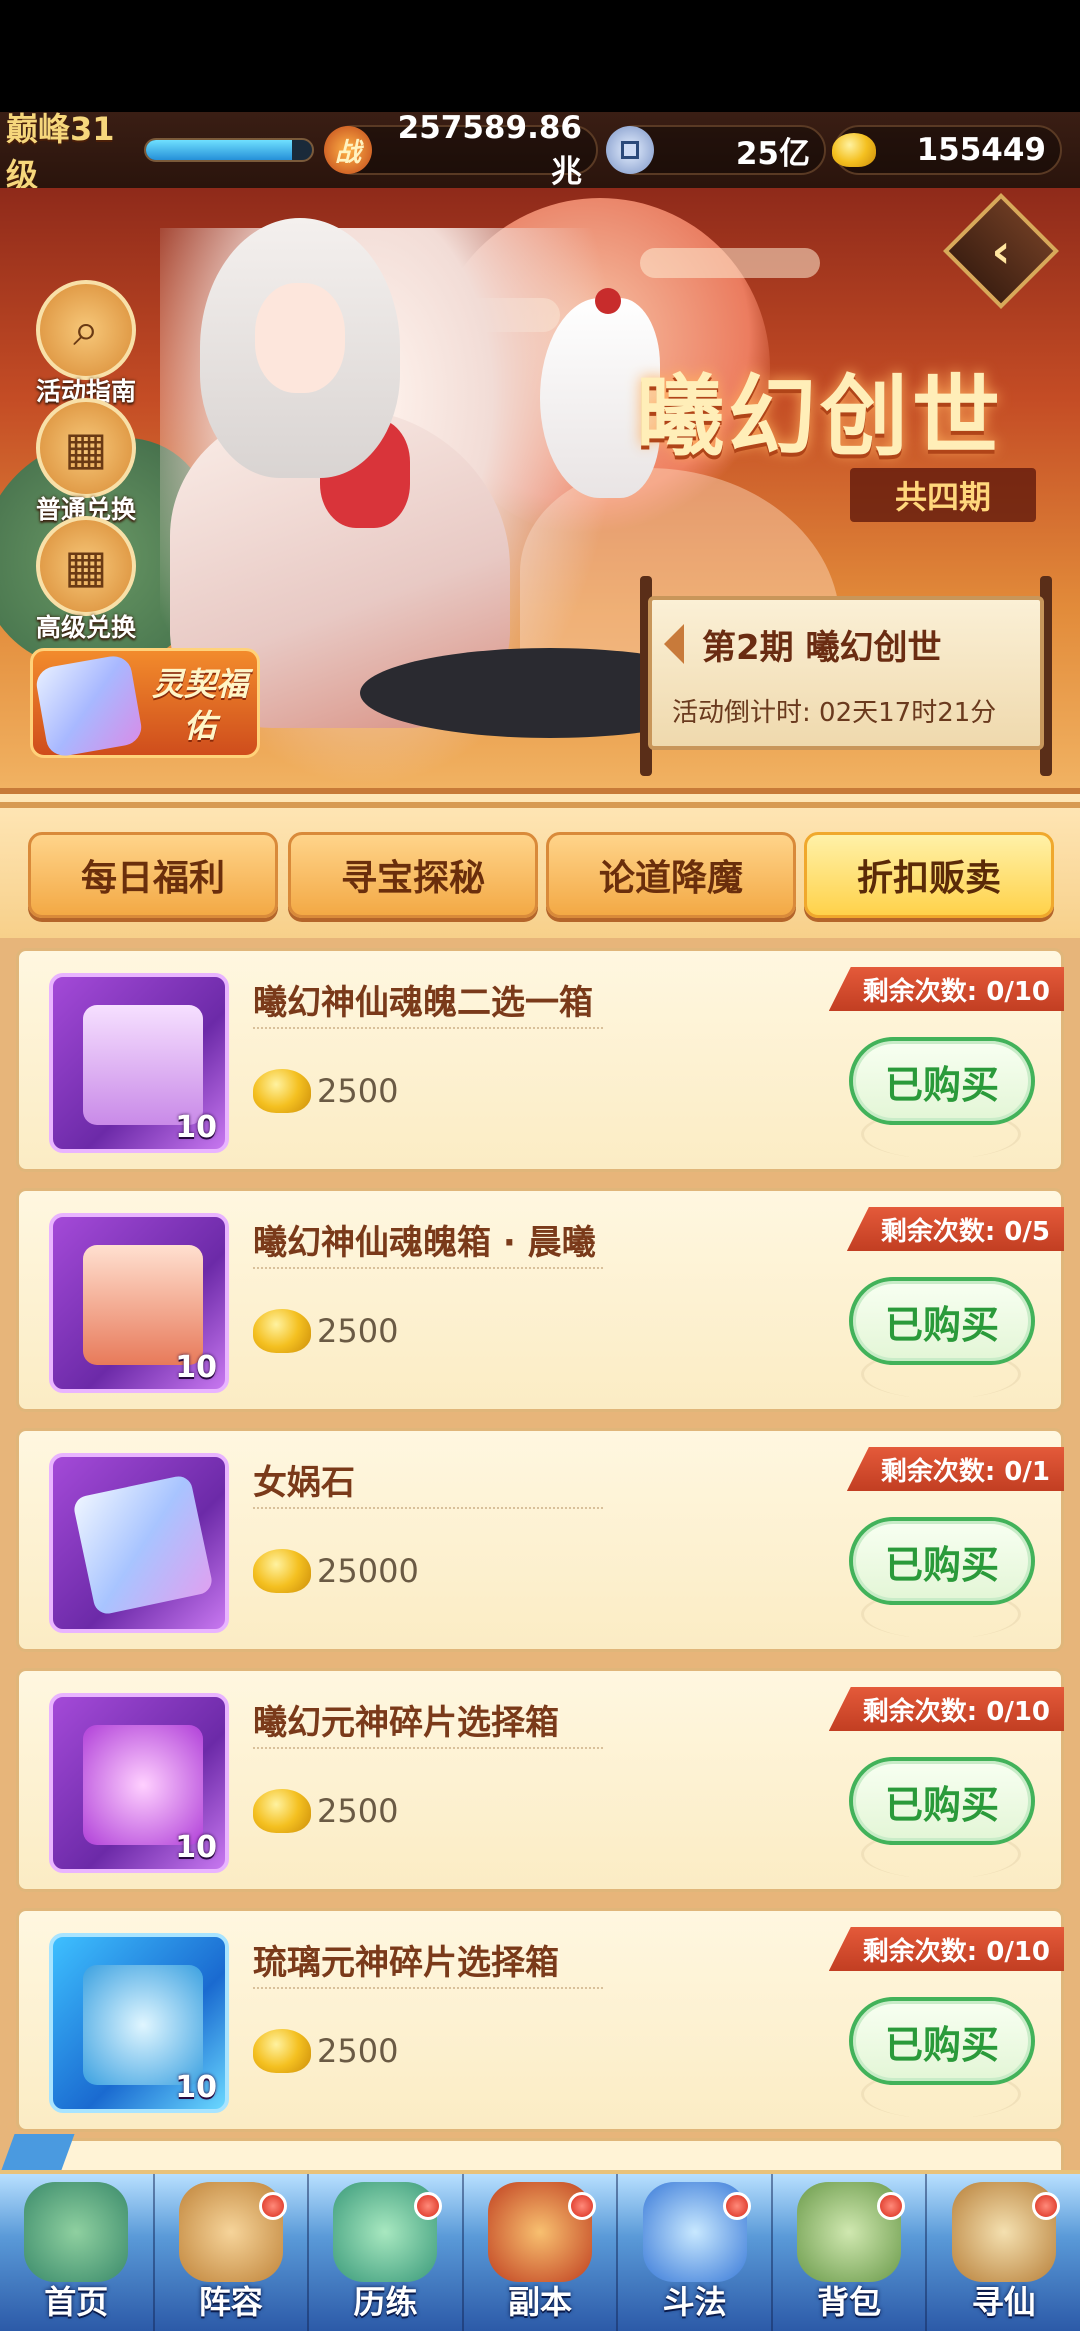  Describe the element at coordinates (540, 1060) in the screenshot. I see `shop-item-card: 10 曦幻神仙魂魄二选一箱 2500 剩余次数: 0/10 已购买` at that location.